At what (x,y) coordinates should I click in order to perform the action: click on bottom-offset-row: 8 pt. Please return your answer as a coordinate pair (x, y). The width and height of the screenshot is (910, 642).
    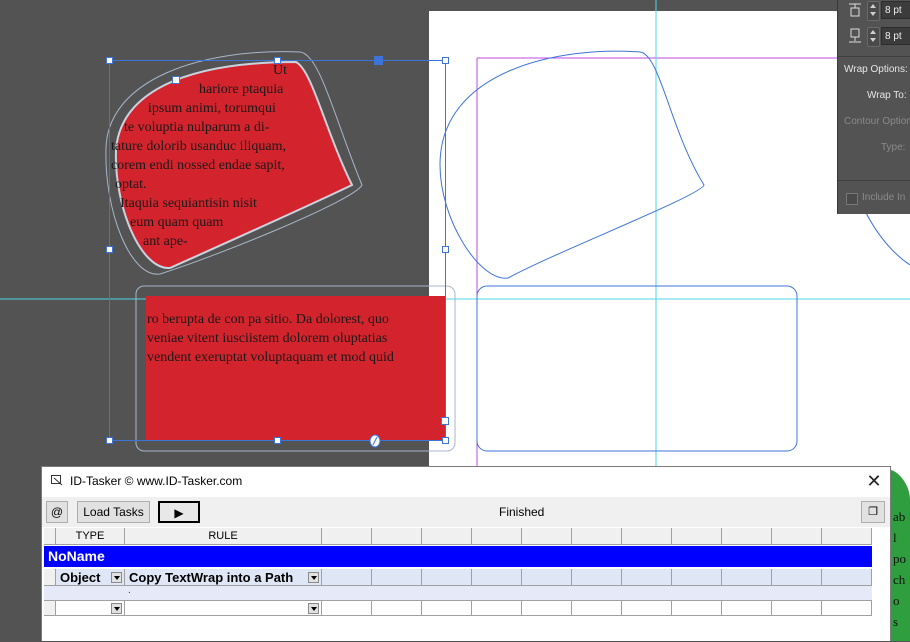
    Looking at the image, I should click on (874, 37).